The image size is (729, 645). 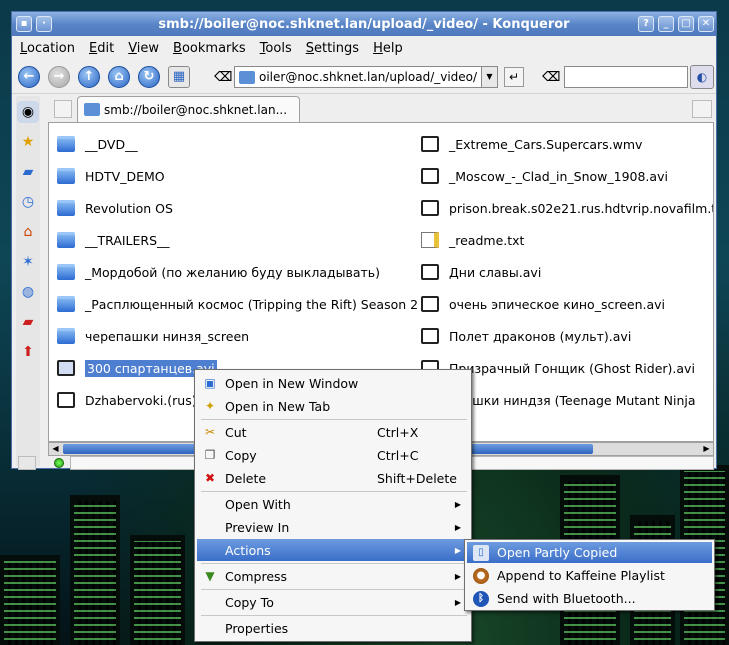 What do you see at coordinates (333, 576) in the screenshot?
I see `menu-compress: ▼ Compress ▶` at bounding box center [333, 576].